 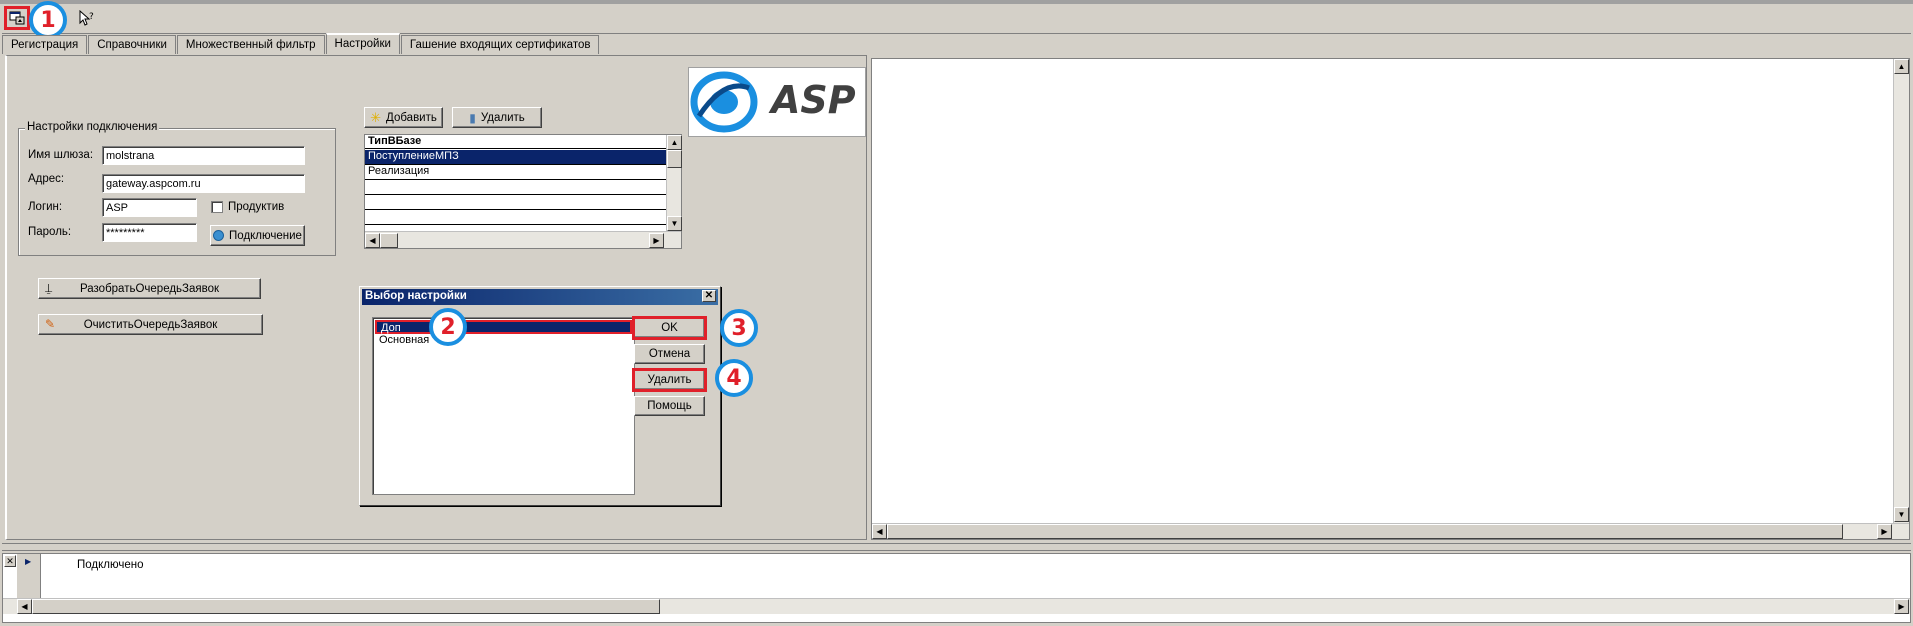 I want to click on grid-row: ПоступлениеМПЗ, so click(x=515, y=157).